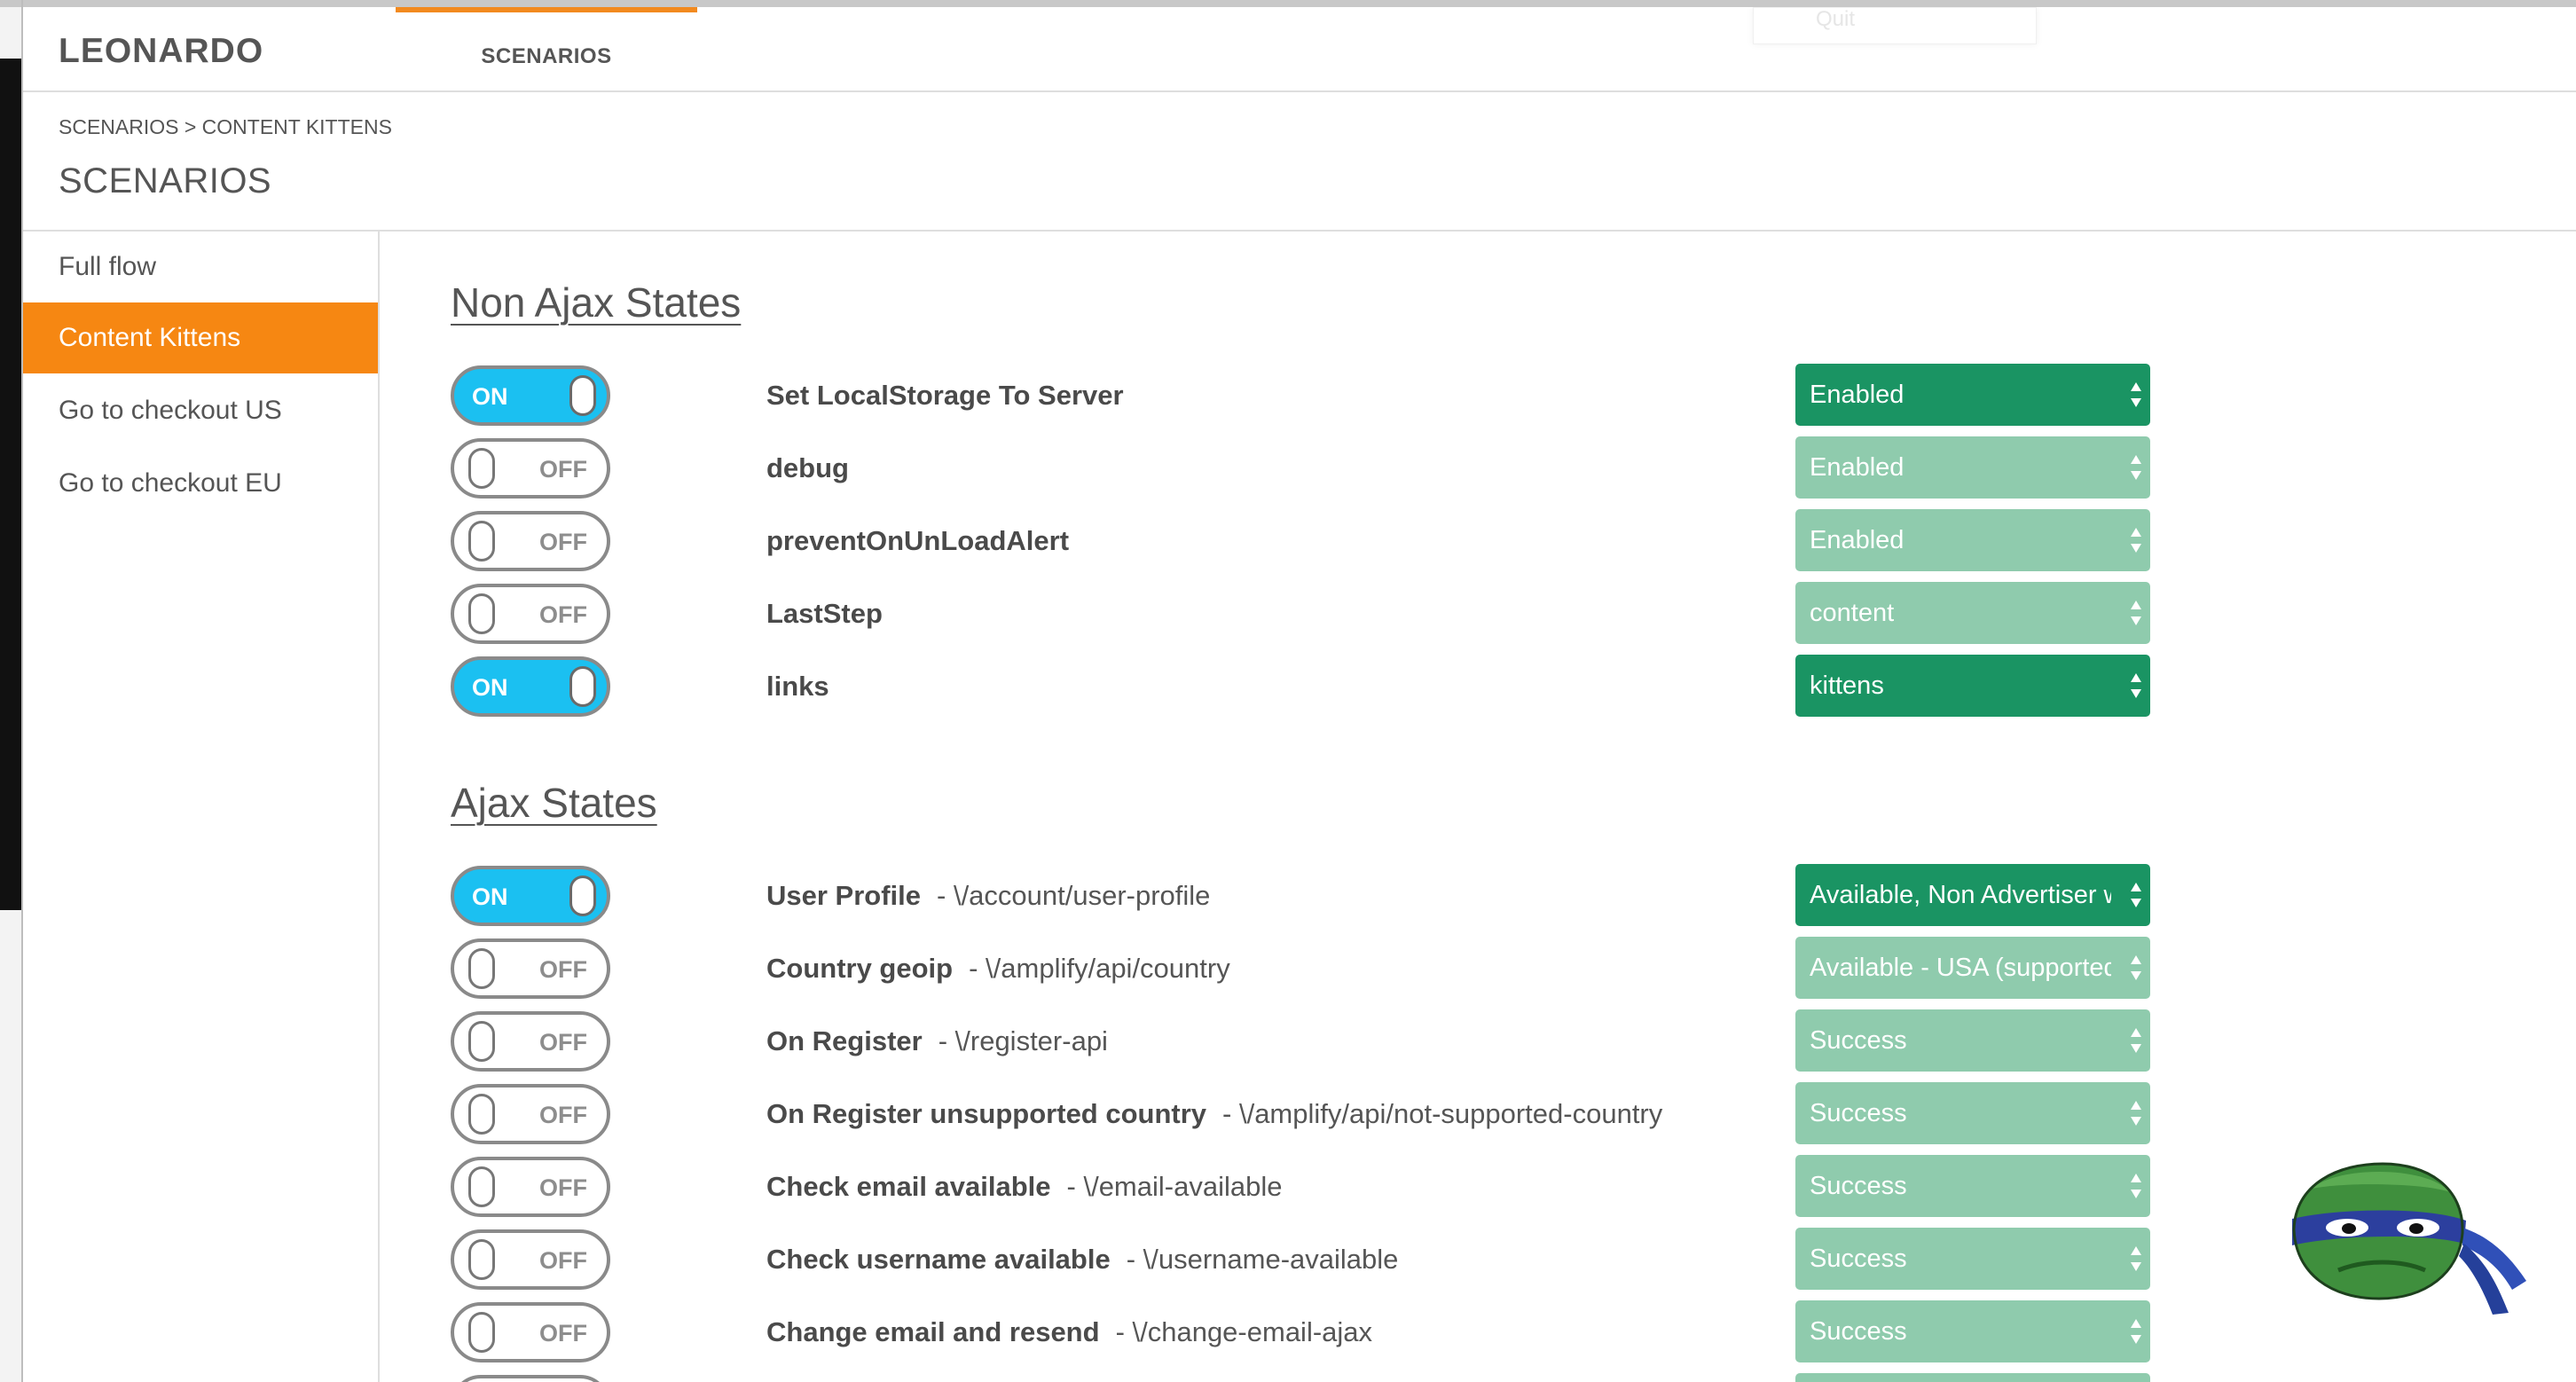 This screenshot has width=2576, height=1382. Describe the element at coordinates (2409, 1238) in the screenshot. I see `ninja-turtle-icon` at that location.